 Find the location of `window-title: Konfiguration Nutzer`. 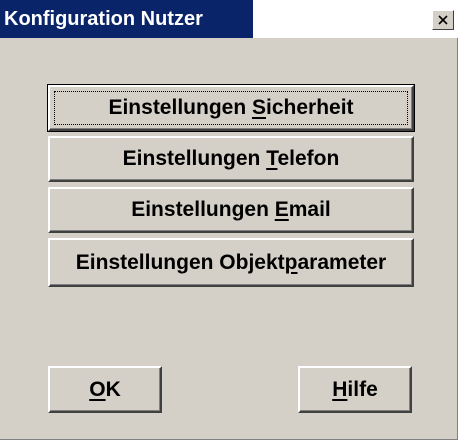

window-title: Konfiguration Nutzer is located at coordinates (103, 19).